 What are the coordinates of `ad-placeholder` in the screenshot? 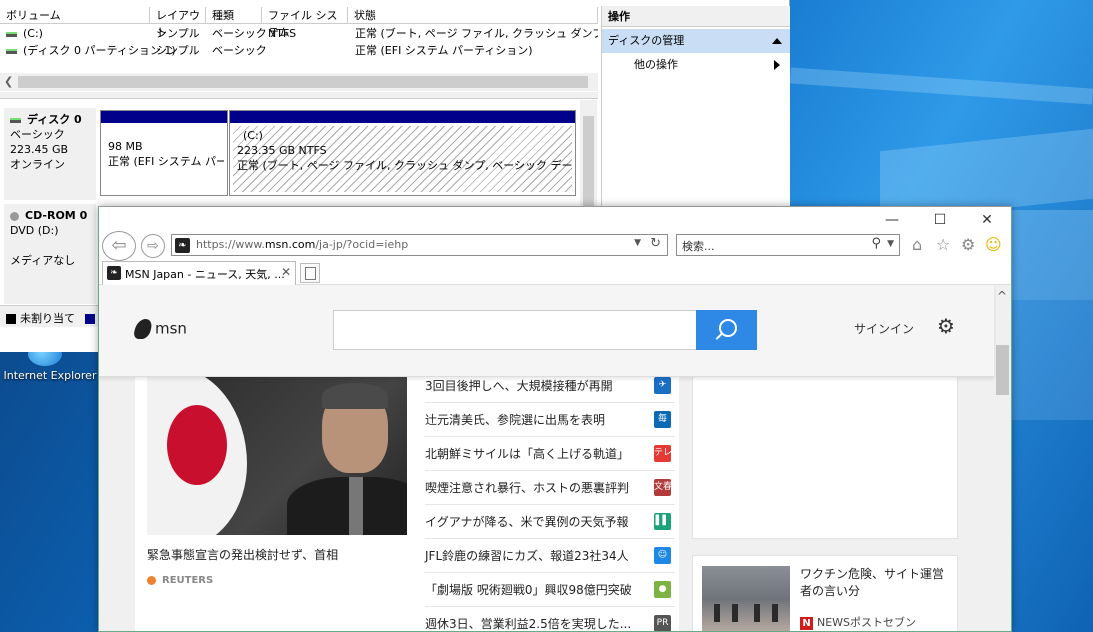 It's located at (825, 458).